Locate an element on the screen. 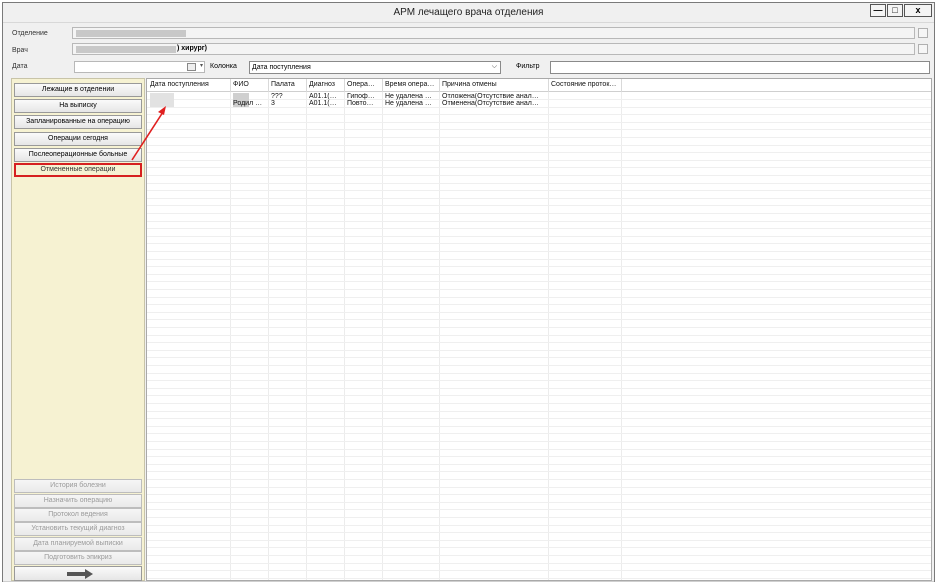  nav-postoperative-button: Послеоперационные больные is located at coordinates (78, 155).